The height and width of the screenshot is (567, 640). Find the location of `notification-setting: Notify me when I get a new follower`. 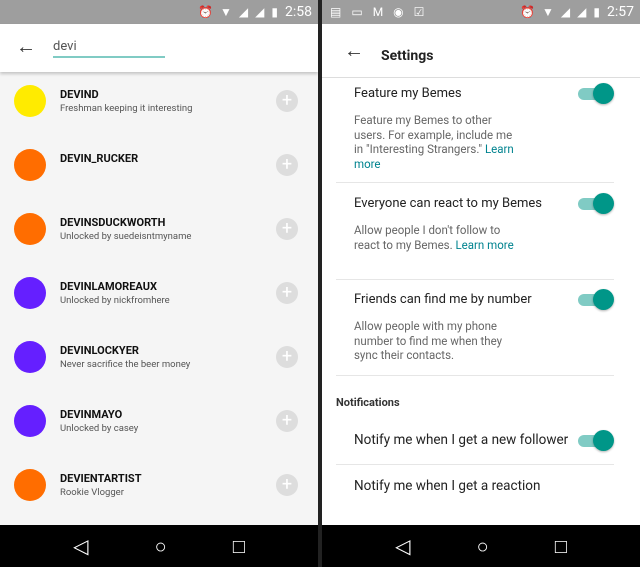

notification-setting: Notify me when I get a new follower is located at coordinates (497, 440).